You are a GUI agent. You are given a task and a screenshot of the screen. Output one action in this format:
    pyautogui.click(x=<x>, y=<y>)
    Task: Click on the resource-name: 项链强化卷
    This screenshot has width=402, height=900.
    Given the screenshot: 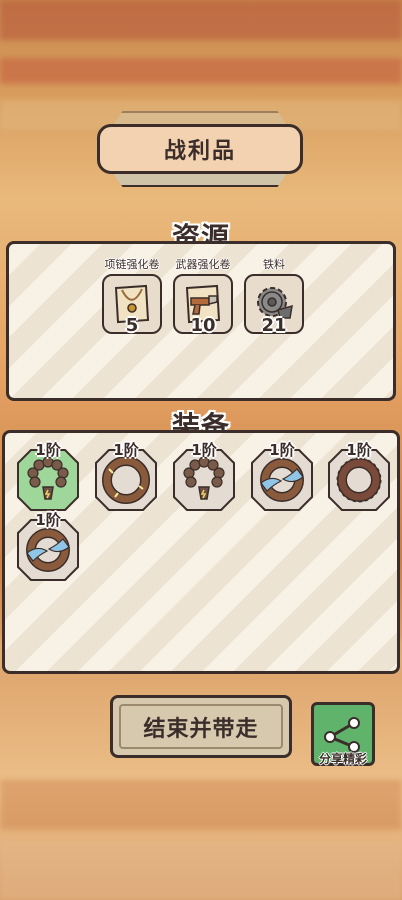 What is the action you would take?
    pyautogui.click(x=132, y=264)
    